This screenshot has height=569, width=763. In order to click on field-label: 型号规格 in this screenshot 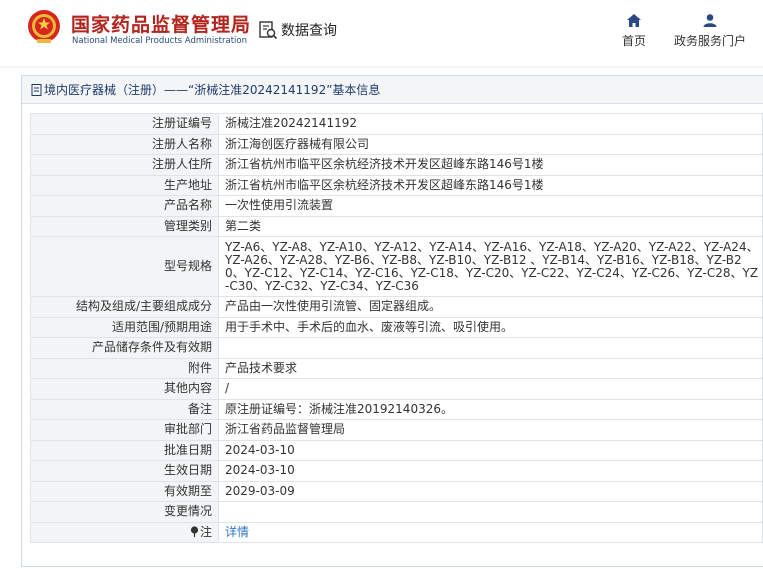, I will do `click(124, 266)`.